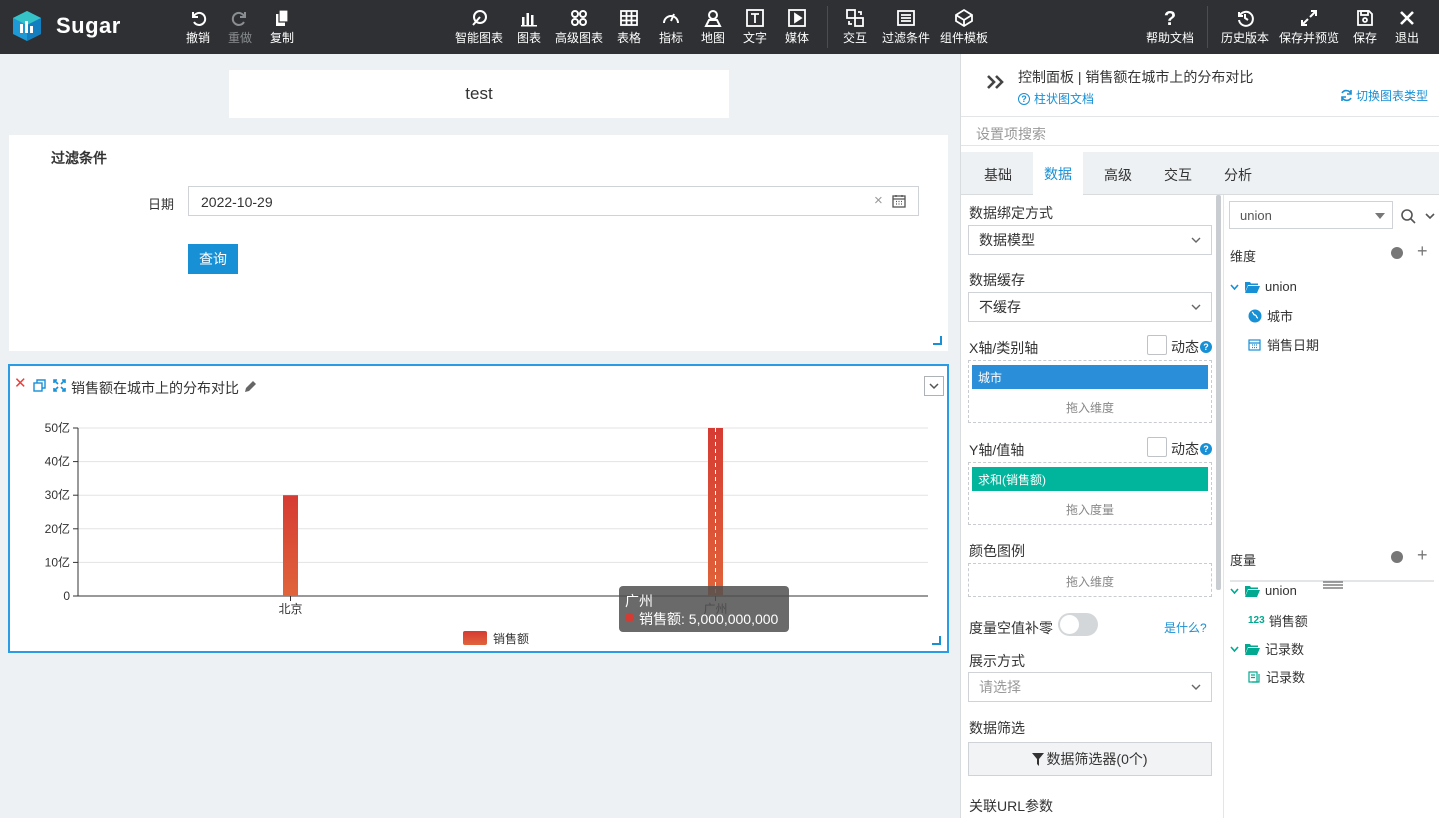 The height and width of the screenshot is (818, 1439). Describe the element at coordinates (906, 38) in the screenshot. I see `filter-condition-label: 过滤条件` at that location.